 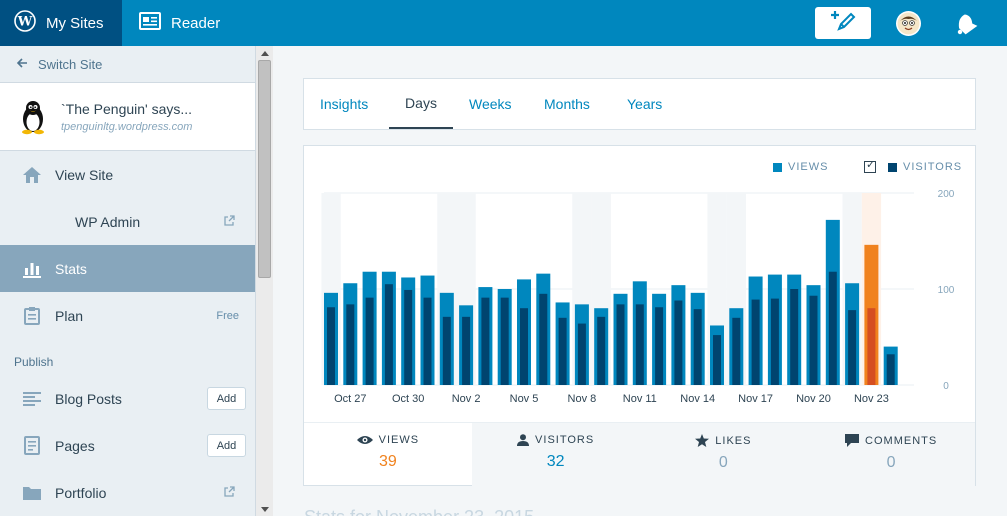 What do you see at coordinates (33, 117) in the screenshot?
I see `site-icon` at bounding box center [33, 117].